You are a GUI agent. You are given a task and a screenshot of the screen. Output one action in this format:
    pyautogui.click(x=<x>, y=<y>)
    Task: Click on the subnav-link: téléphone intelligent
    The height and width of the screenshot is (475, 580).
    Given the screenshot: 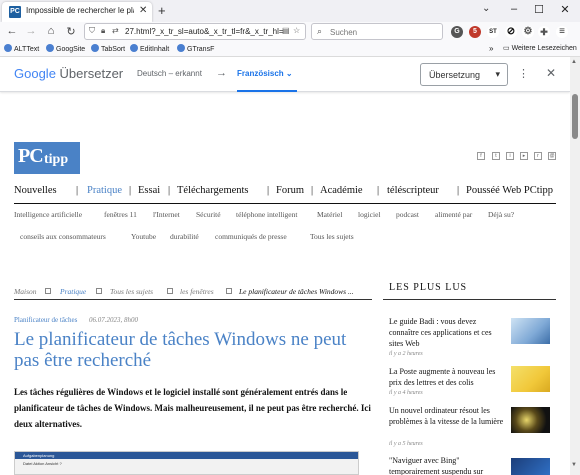 What is the action you would take?
    pyautogui.click(x=266, y=214)
    